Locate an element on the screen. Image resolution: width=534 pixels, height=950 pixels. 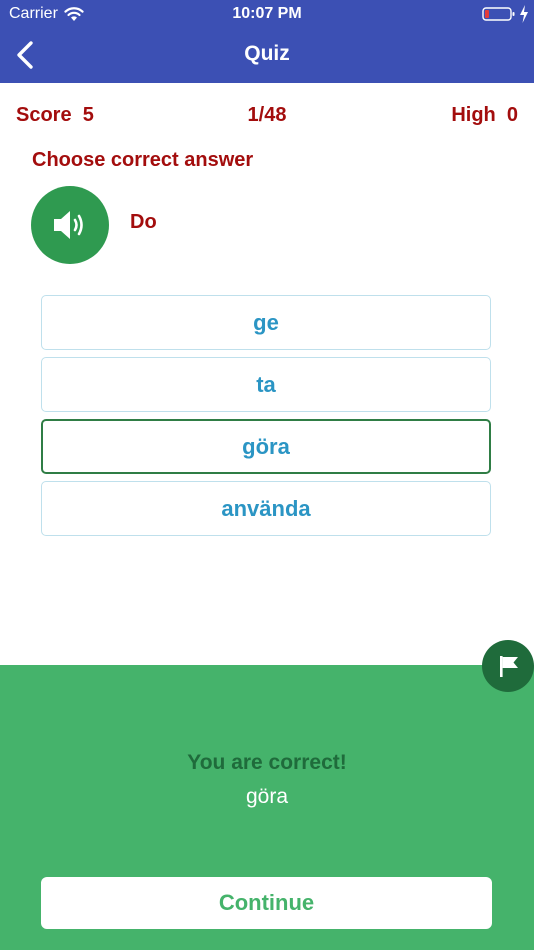
nav-bar: Quiz is located at coordinates (267, 55).